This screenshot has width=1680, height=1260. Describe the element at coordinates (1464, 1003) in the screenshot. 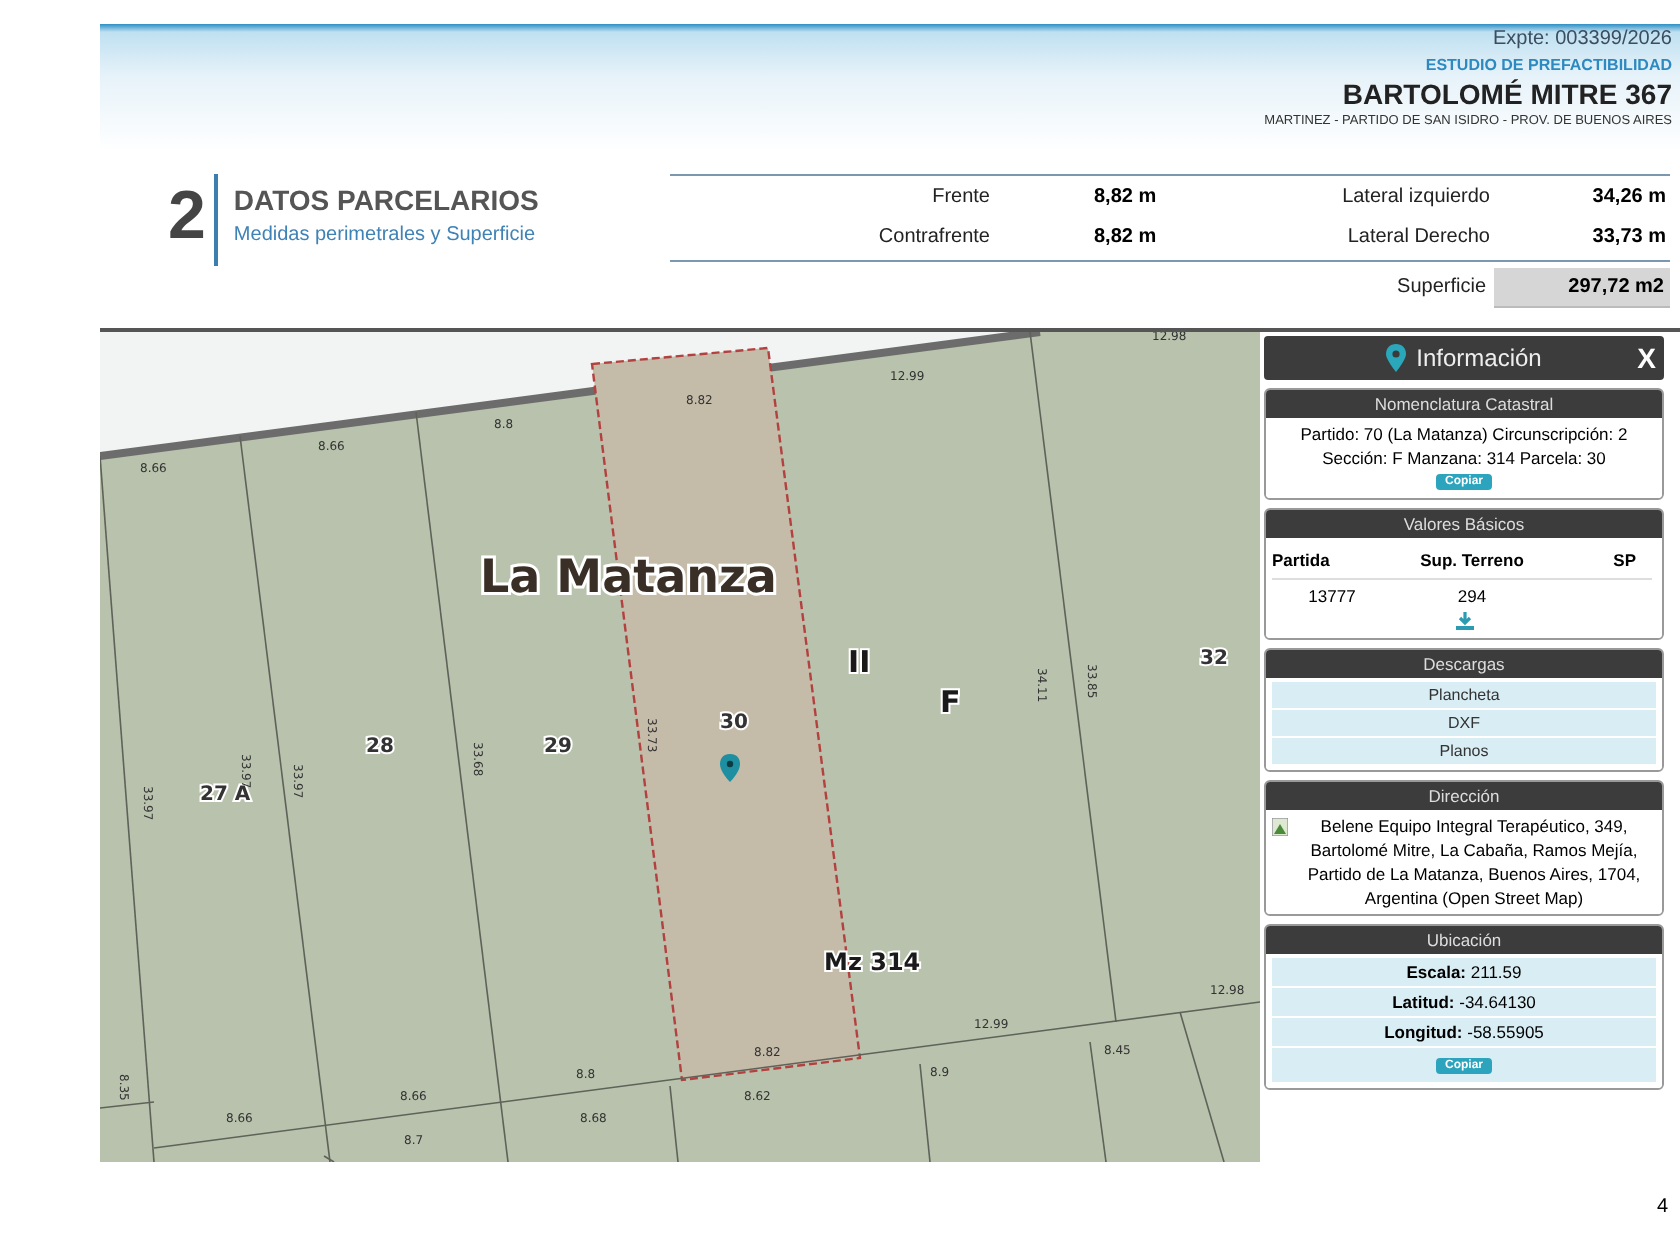

I see `location-field: Latitud: -34.64130` at that location.